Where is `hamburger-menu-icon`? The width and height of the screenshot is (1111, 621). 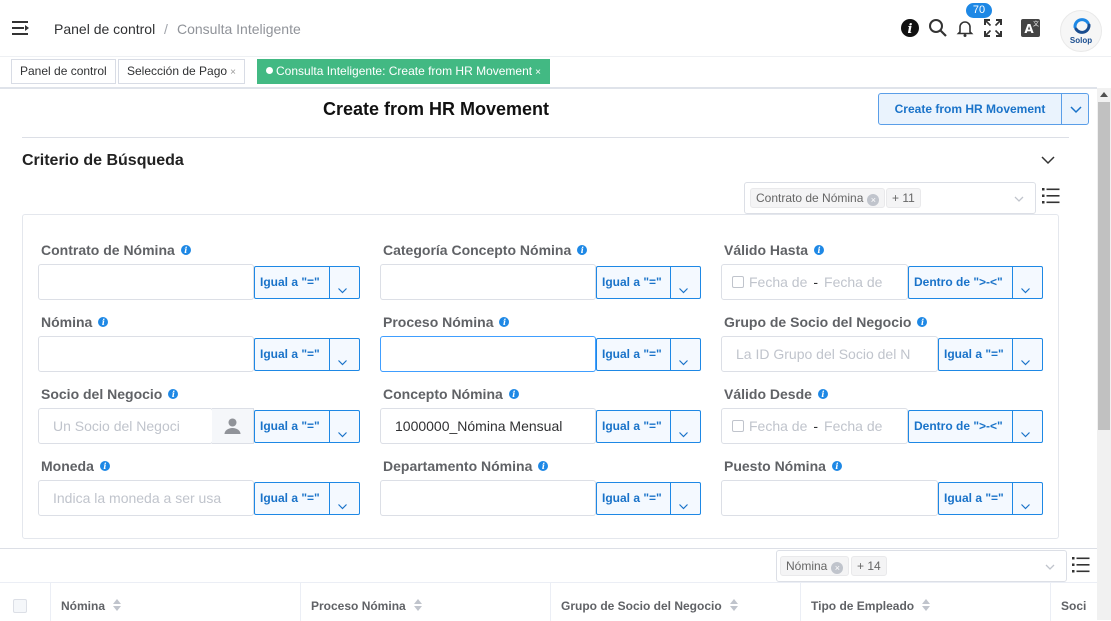
hamburger-menu-icon is located at coordinates (20, 28).